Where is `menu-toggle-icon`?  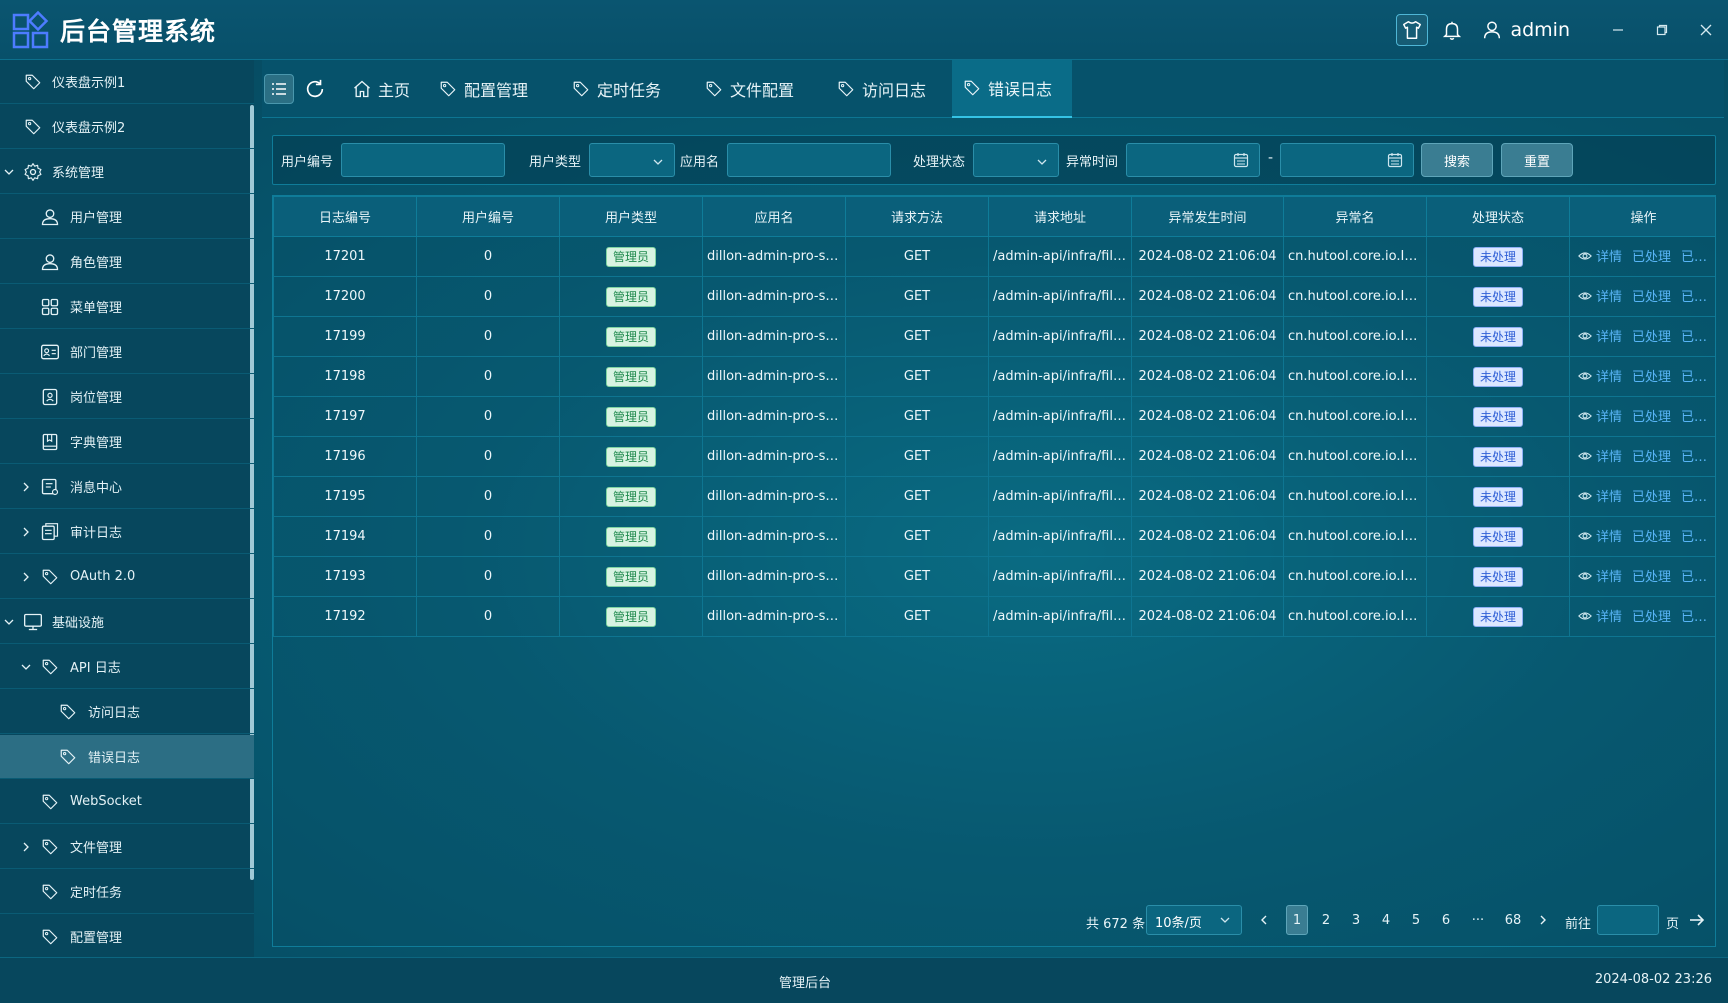 menu-toggle-icon is located at coordinates (279, 89).